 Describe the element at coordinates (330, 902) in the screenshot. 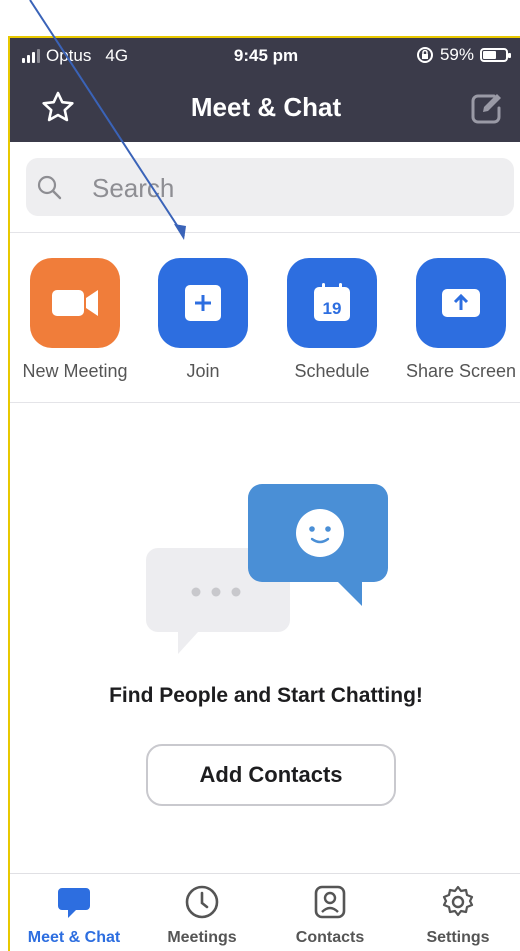

I see `contact-card-icon` at that location.